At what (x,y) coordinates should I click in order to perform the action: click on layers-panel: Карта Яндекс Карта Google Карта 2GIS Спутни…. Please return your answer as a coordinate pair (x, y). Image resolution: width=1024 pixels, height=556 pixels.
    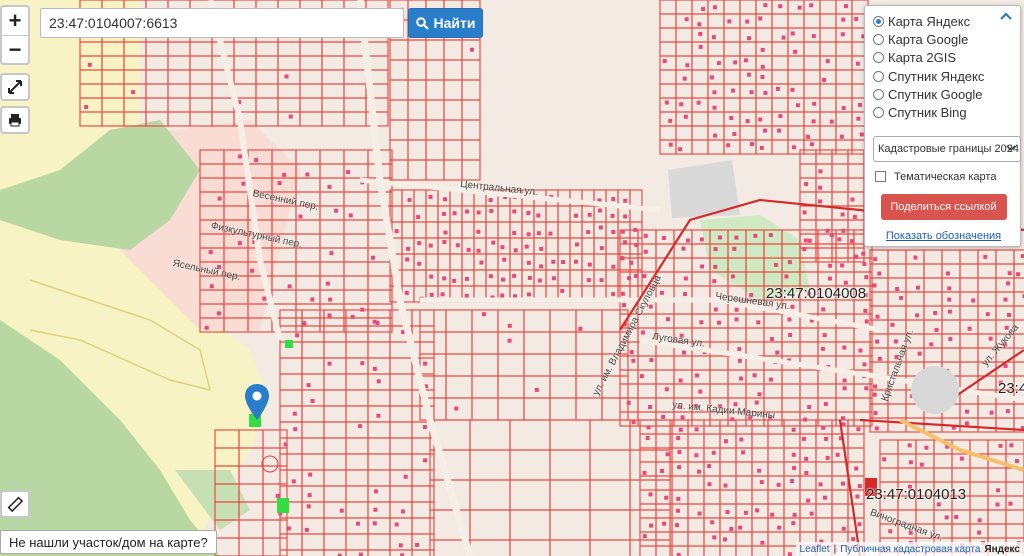
    Looking at the image, I should click on (942, 126).